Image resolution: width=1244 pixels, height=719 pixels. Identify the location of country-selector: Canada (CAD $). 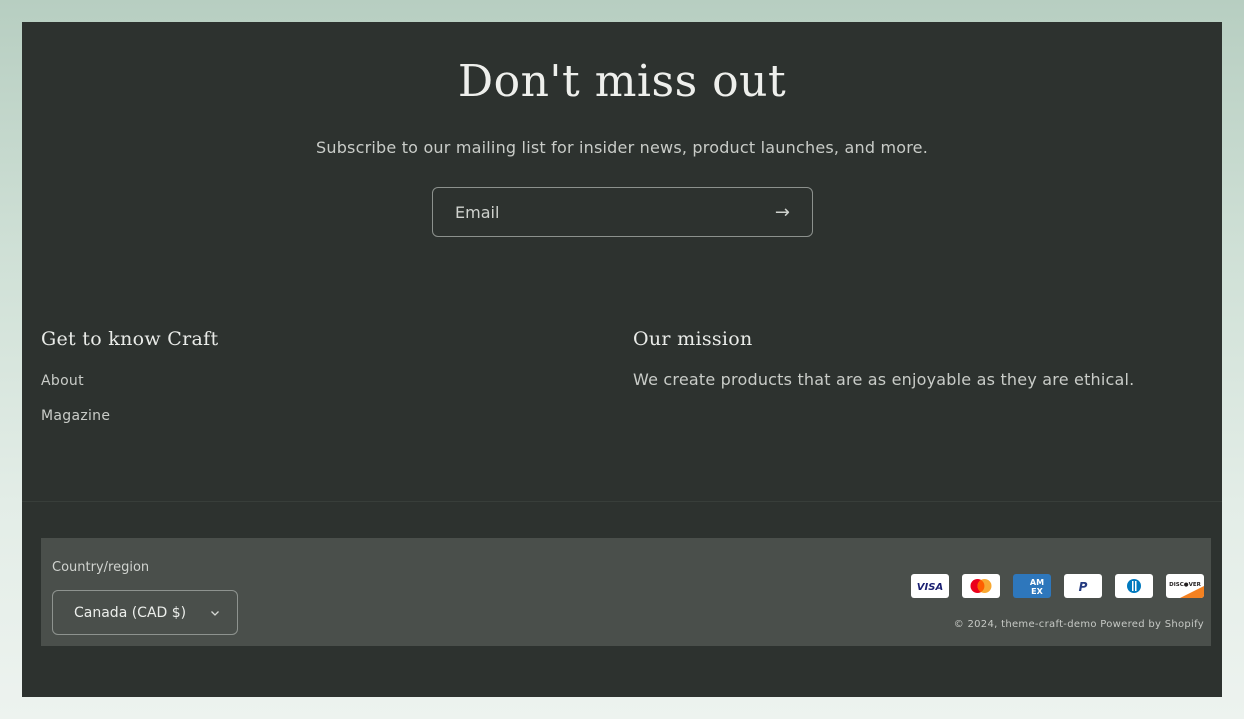
(145, 612).